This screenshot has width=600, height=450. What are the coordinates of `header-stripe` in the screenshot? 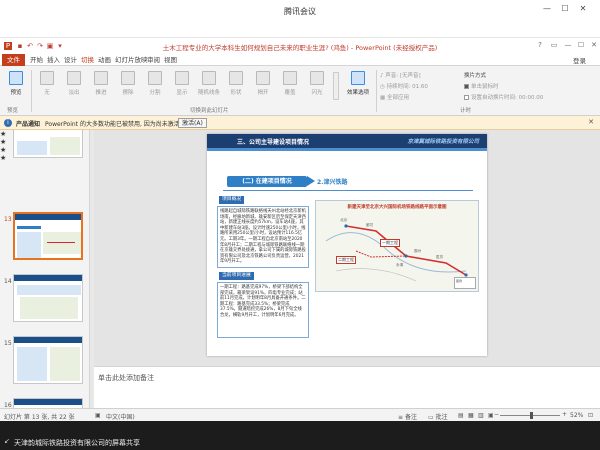 It's located at (347, 149).